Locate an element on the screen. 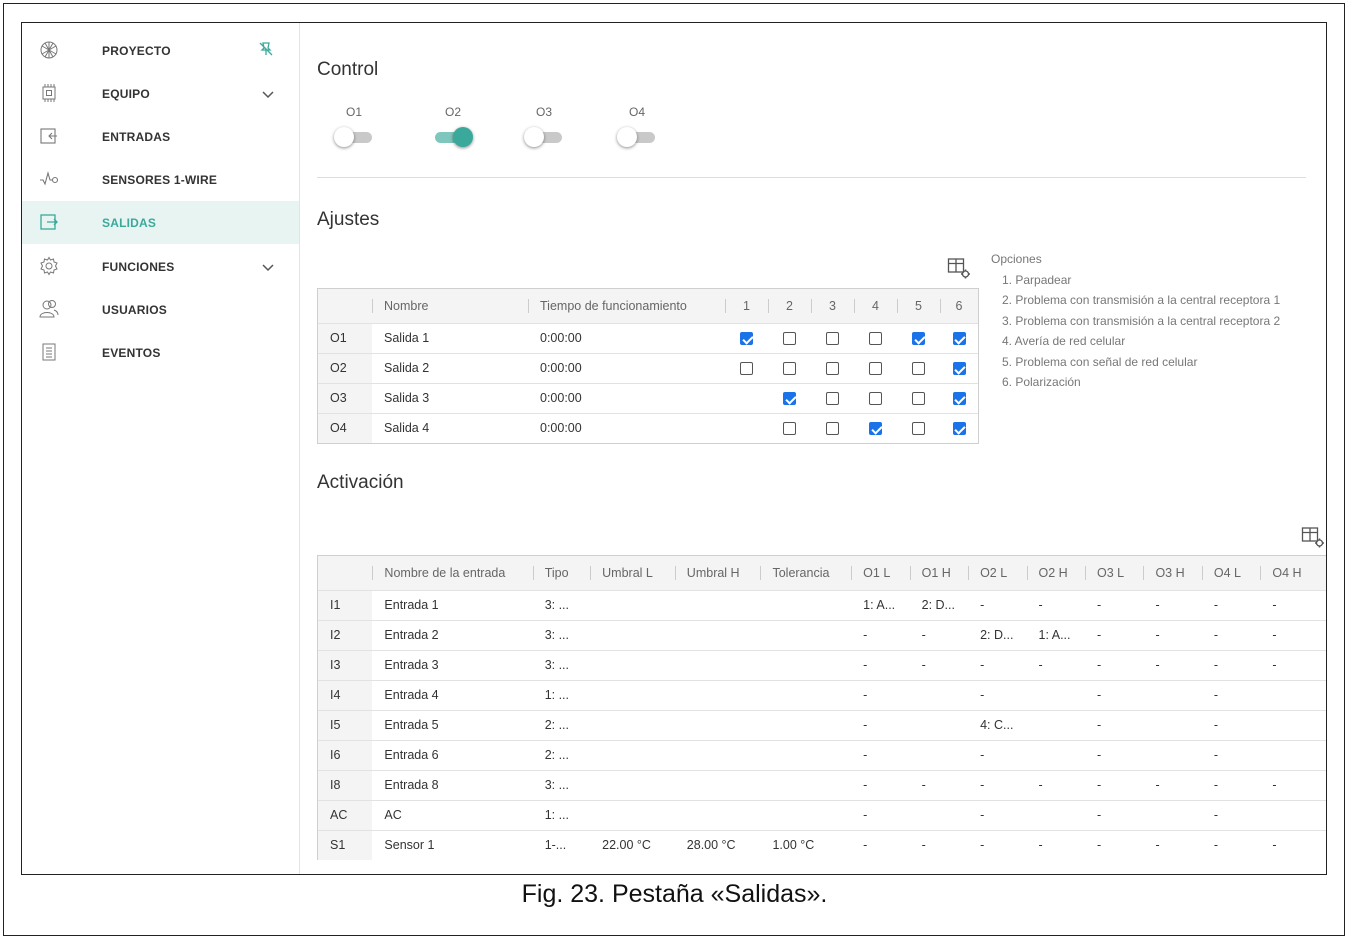 The width and height of the screenshot is (1349, 939). column-header-opt6: 6 is located at coordinates (959, 306).